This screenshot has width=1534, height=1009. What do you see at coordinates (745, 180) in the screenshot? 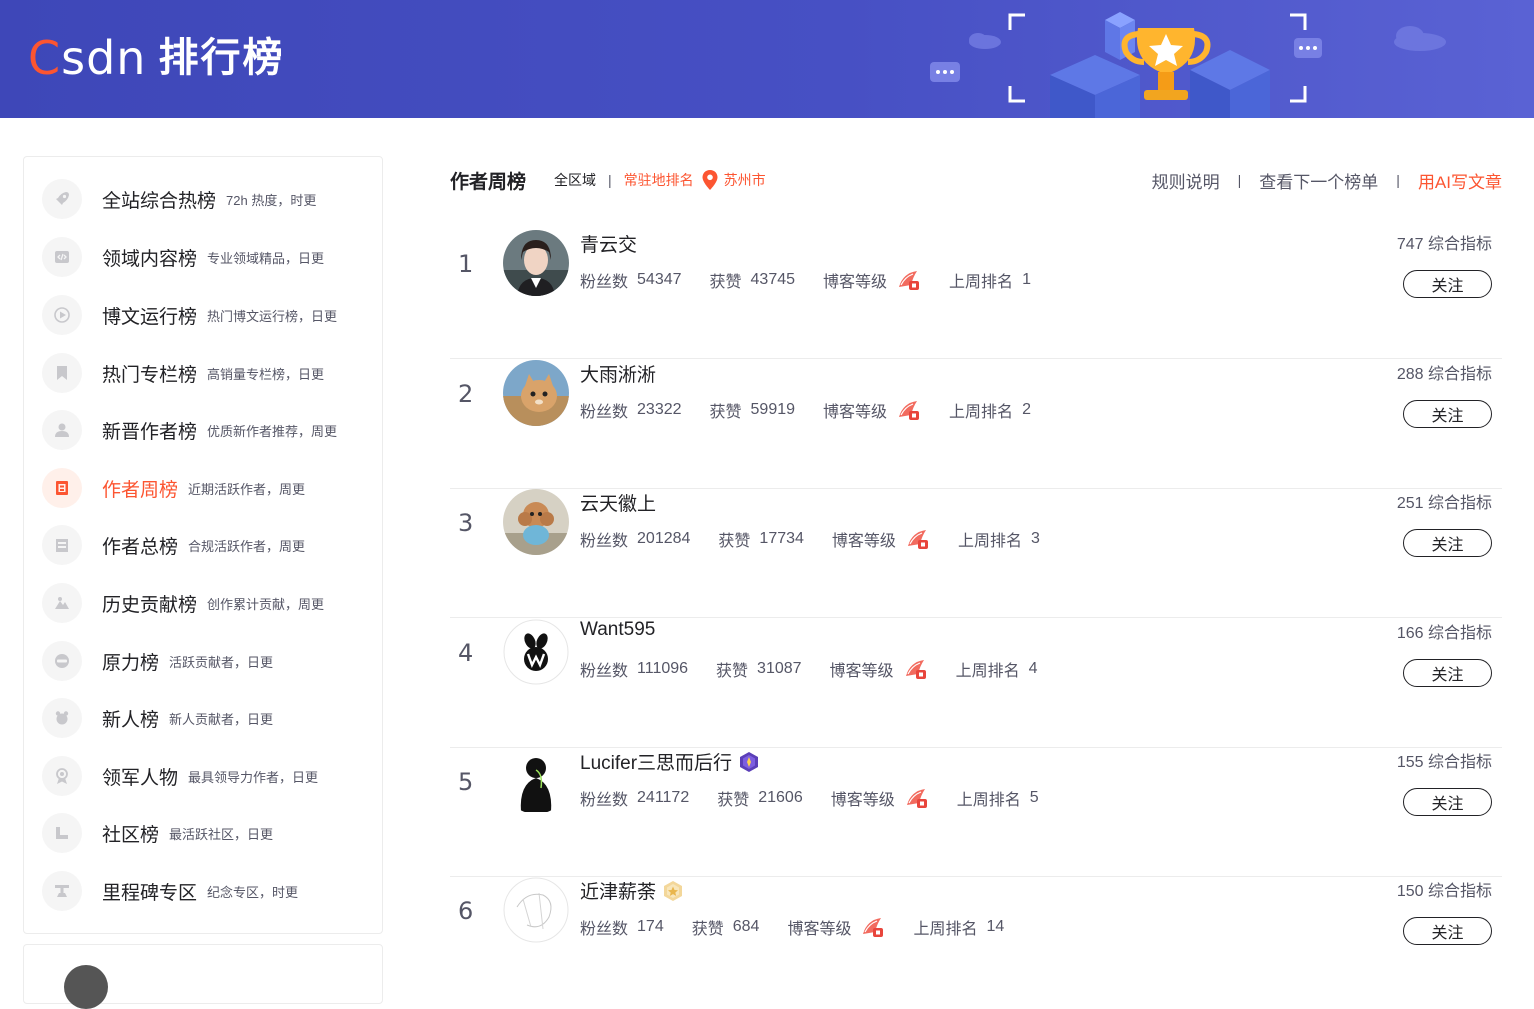
I see `city-selector: 苏州市` at bounding box center [745, 180].